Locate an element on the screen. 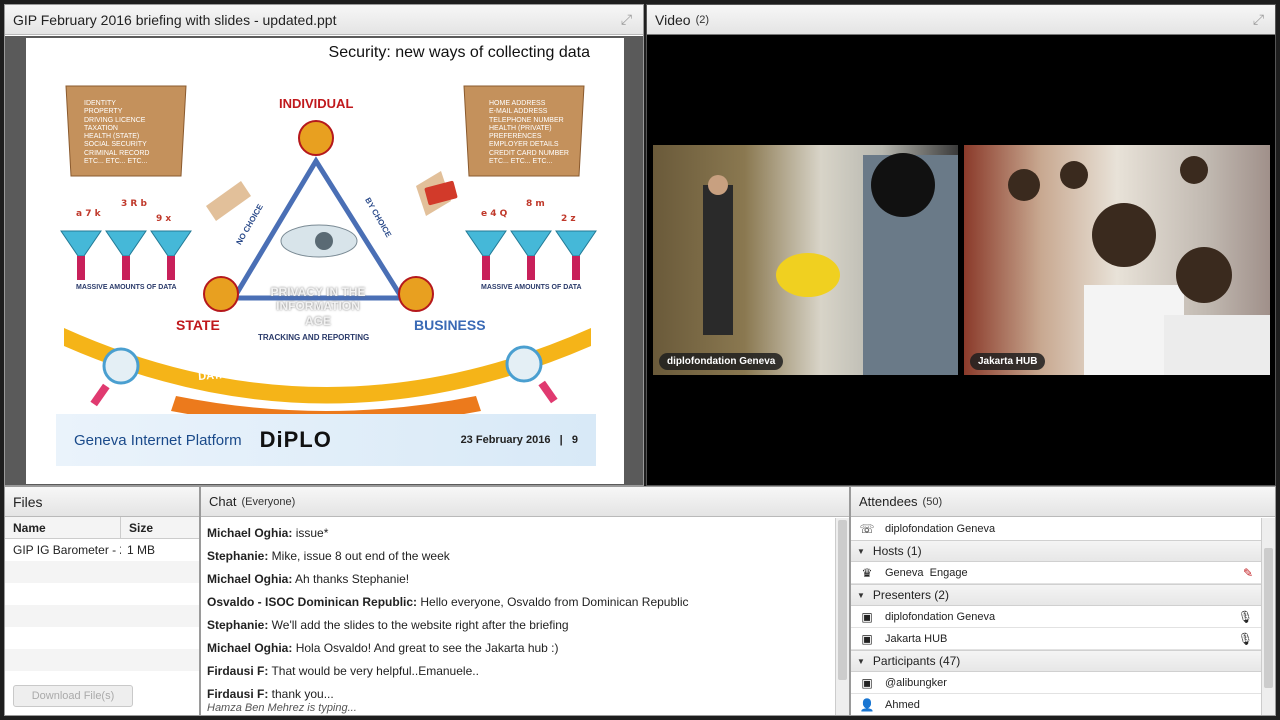  video-pod-header: Video (2) ⤢ is located at coordinates (961, 20).